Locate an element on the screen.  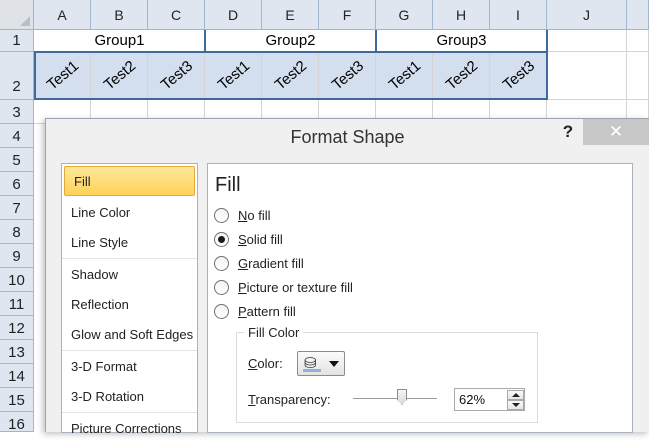
column-header-b: B is located at coordinates (119, 15).